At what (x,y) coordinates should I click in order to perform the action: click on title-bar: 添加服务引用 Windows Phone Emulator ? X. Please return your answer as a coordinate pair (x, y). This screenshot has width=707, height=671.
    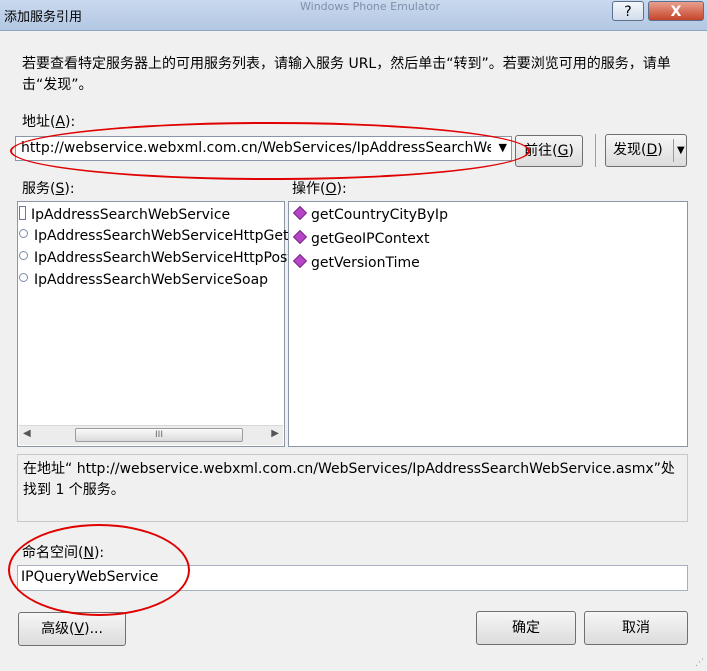
    Looking at the image, I should click on (353, 15).